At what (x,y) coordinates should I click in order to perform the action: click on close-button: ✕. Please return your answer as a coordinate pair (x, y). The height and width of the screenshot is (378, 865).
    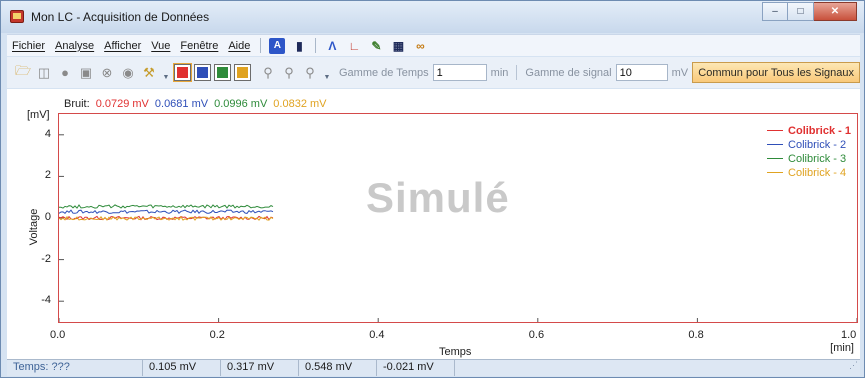
    Looking at the image, I should click on (835, 11).